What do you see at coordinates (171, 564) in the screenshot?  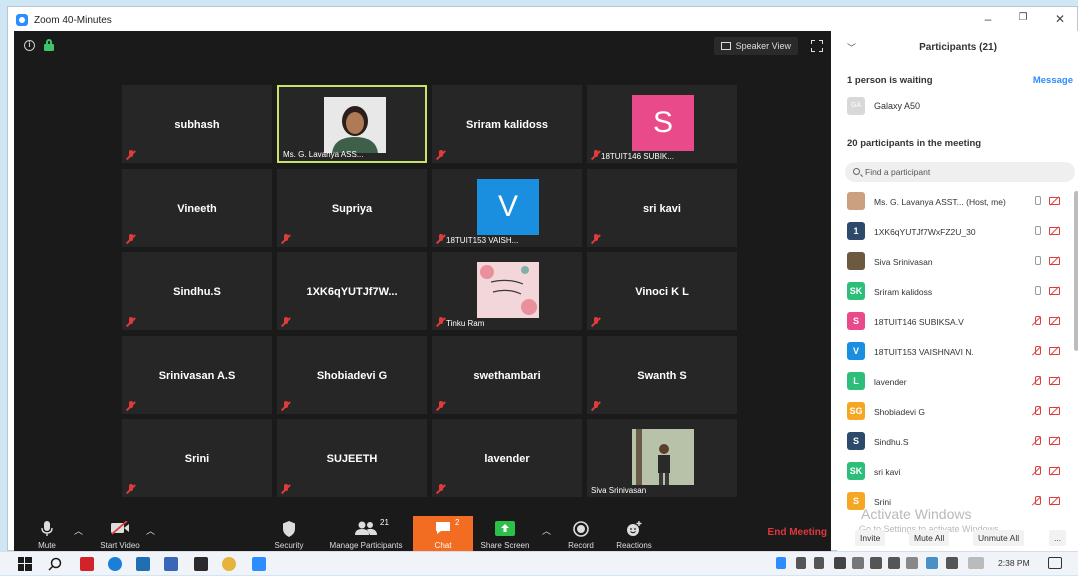 I see `app-taskbar-icon` at bounding box center [171, 564].